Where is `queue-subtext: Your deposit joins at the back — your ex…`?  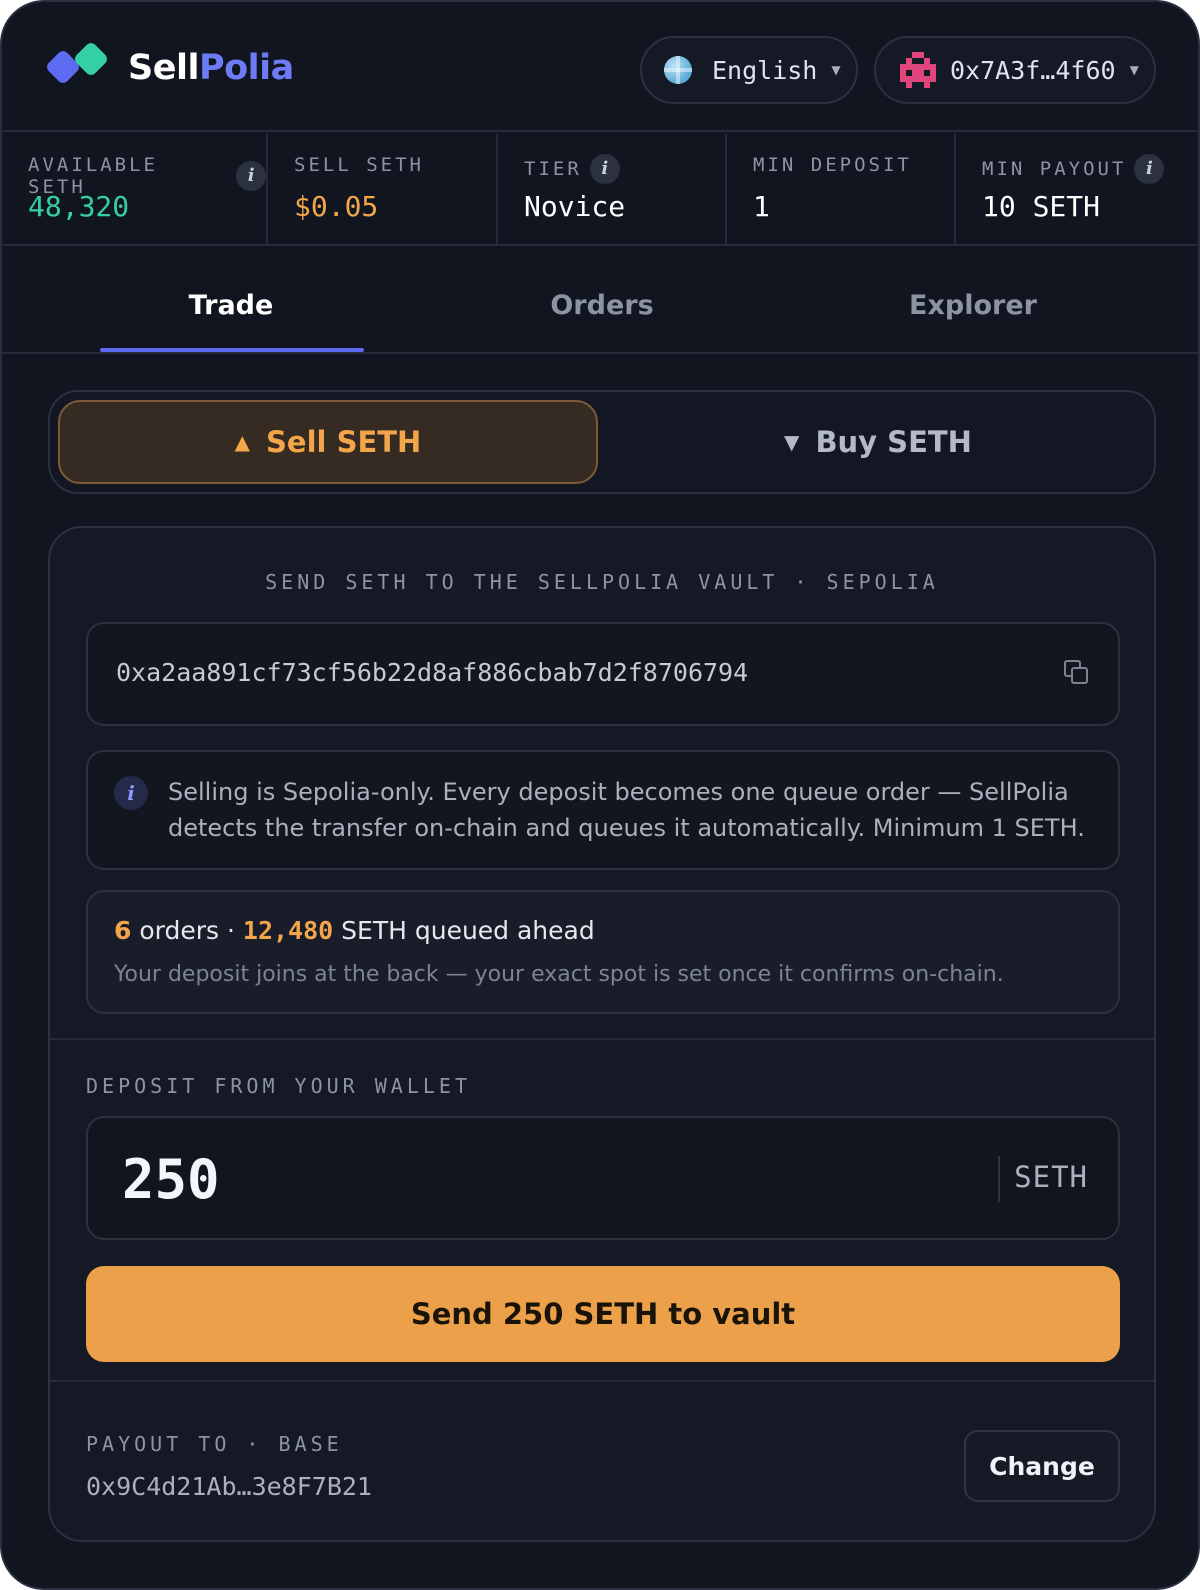
queue-subtext: Your deposit joins at the back — your ex… is located at coordinates (559, 974).